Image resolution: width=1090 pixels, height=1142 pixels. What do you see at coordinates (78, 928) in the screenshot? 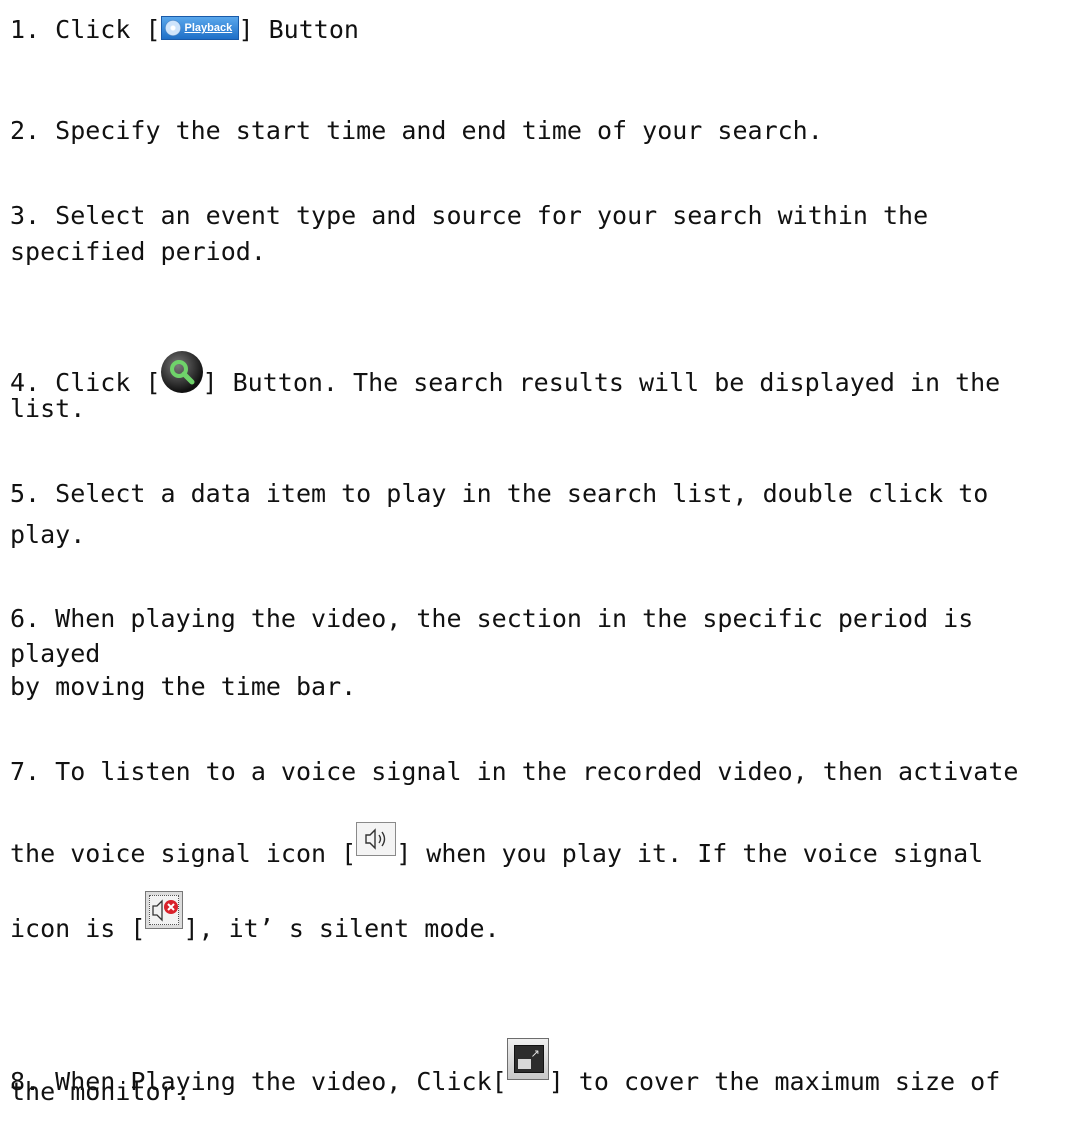
I see `step-7-pre-3: icon is [` at bounding box center [78, 928].